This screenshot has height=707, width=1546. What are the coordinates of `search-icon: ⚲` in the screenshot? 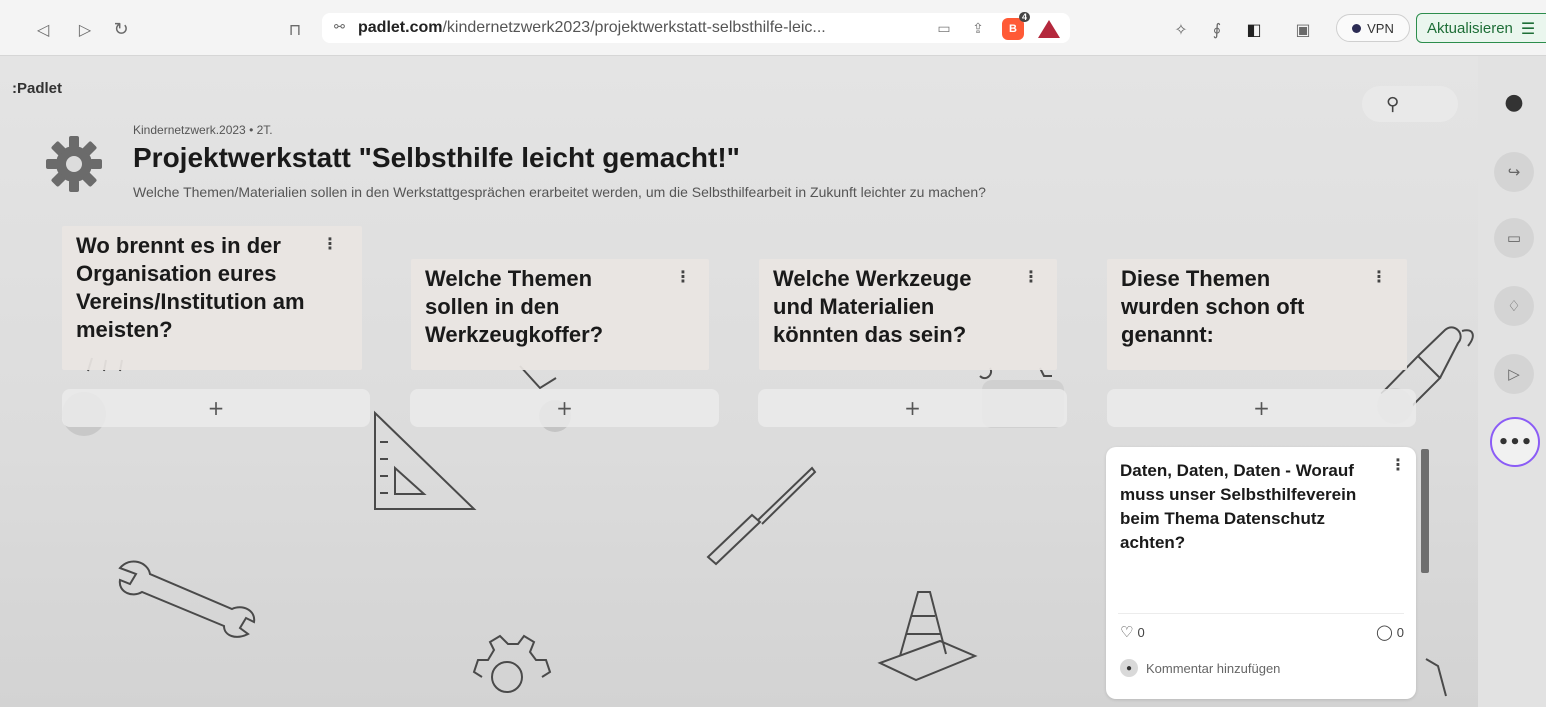 It's located at (1393, 104).